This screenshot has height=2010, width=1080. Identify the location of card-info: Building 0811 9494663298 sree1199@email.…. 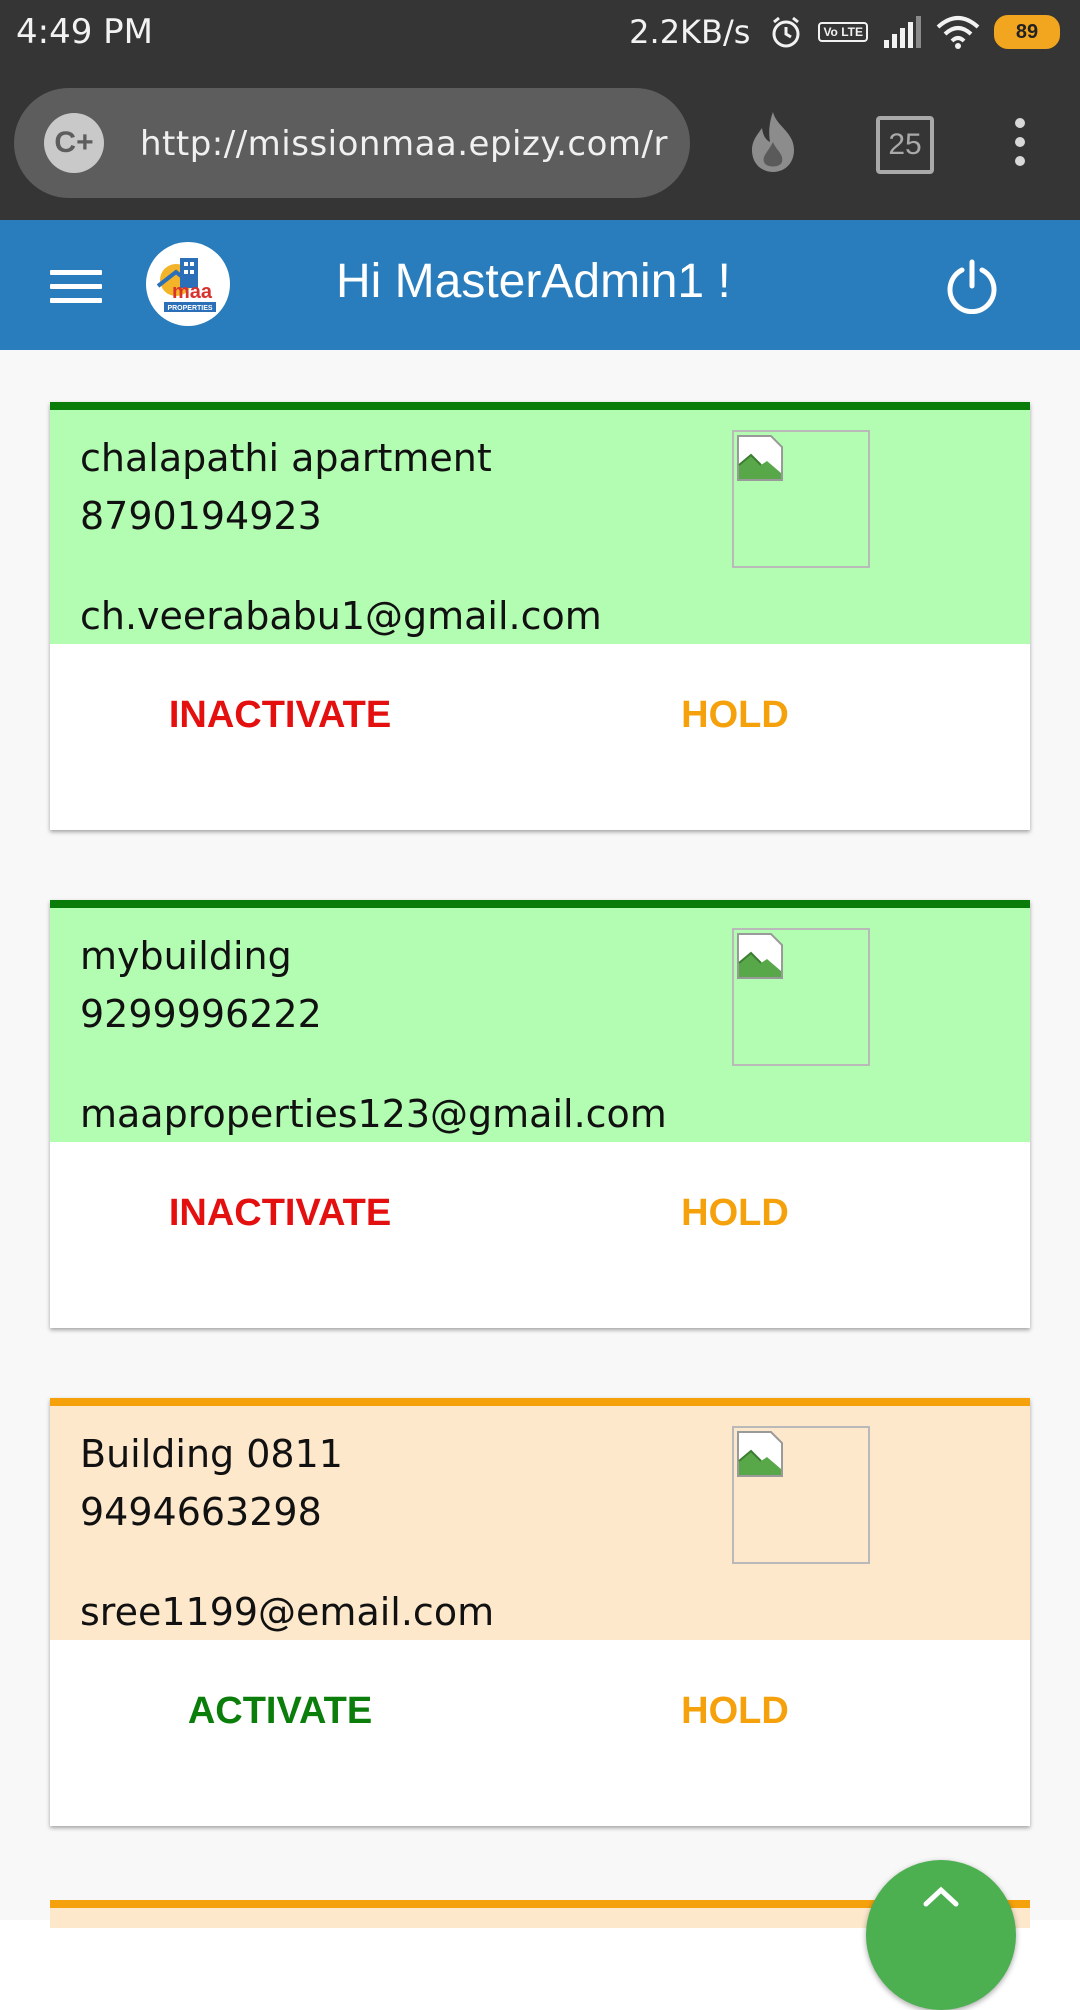
(540, 1519).